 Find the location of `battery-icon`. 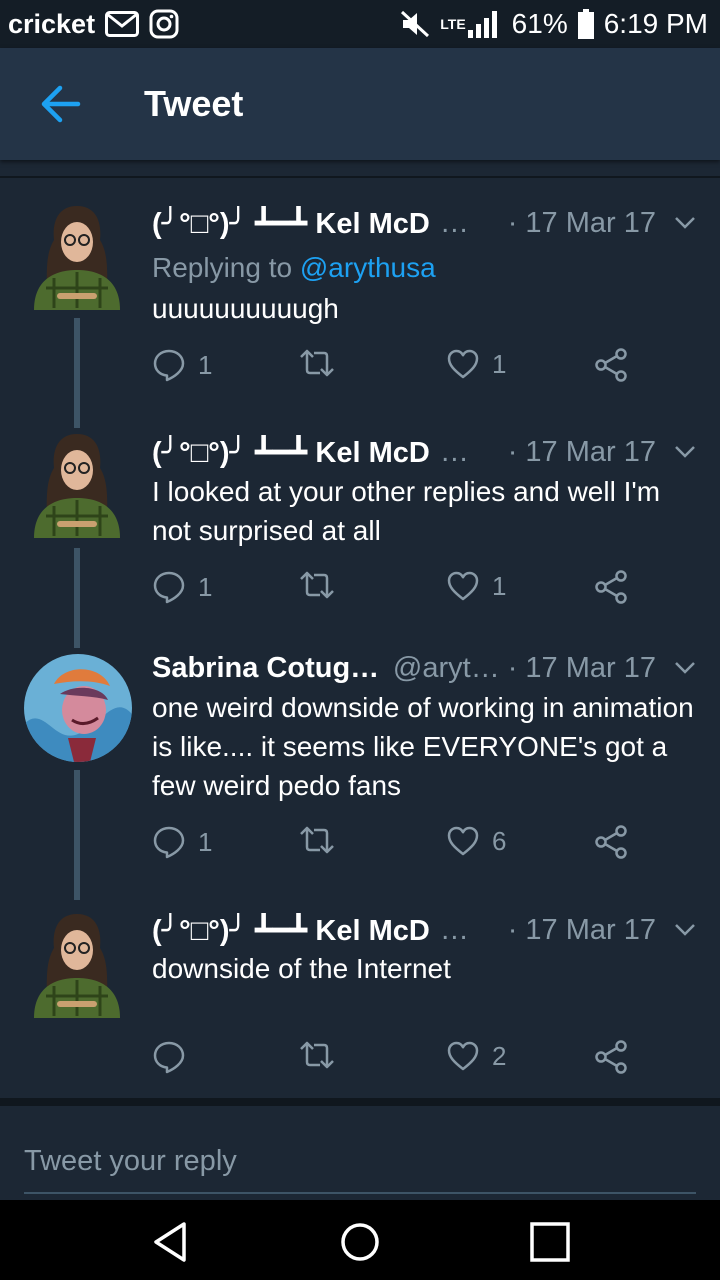

battery-icon is located at coordinates (585, 24).